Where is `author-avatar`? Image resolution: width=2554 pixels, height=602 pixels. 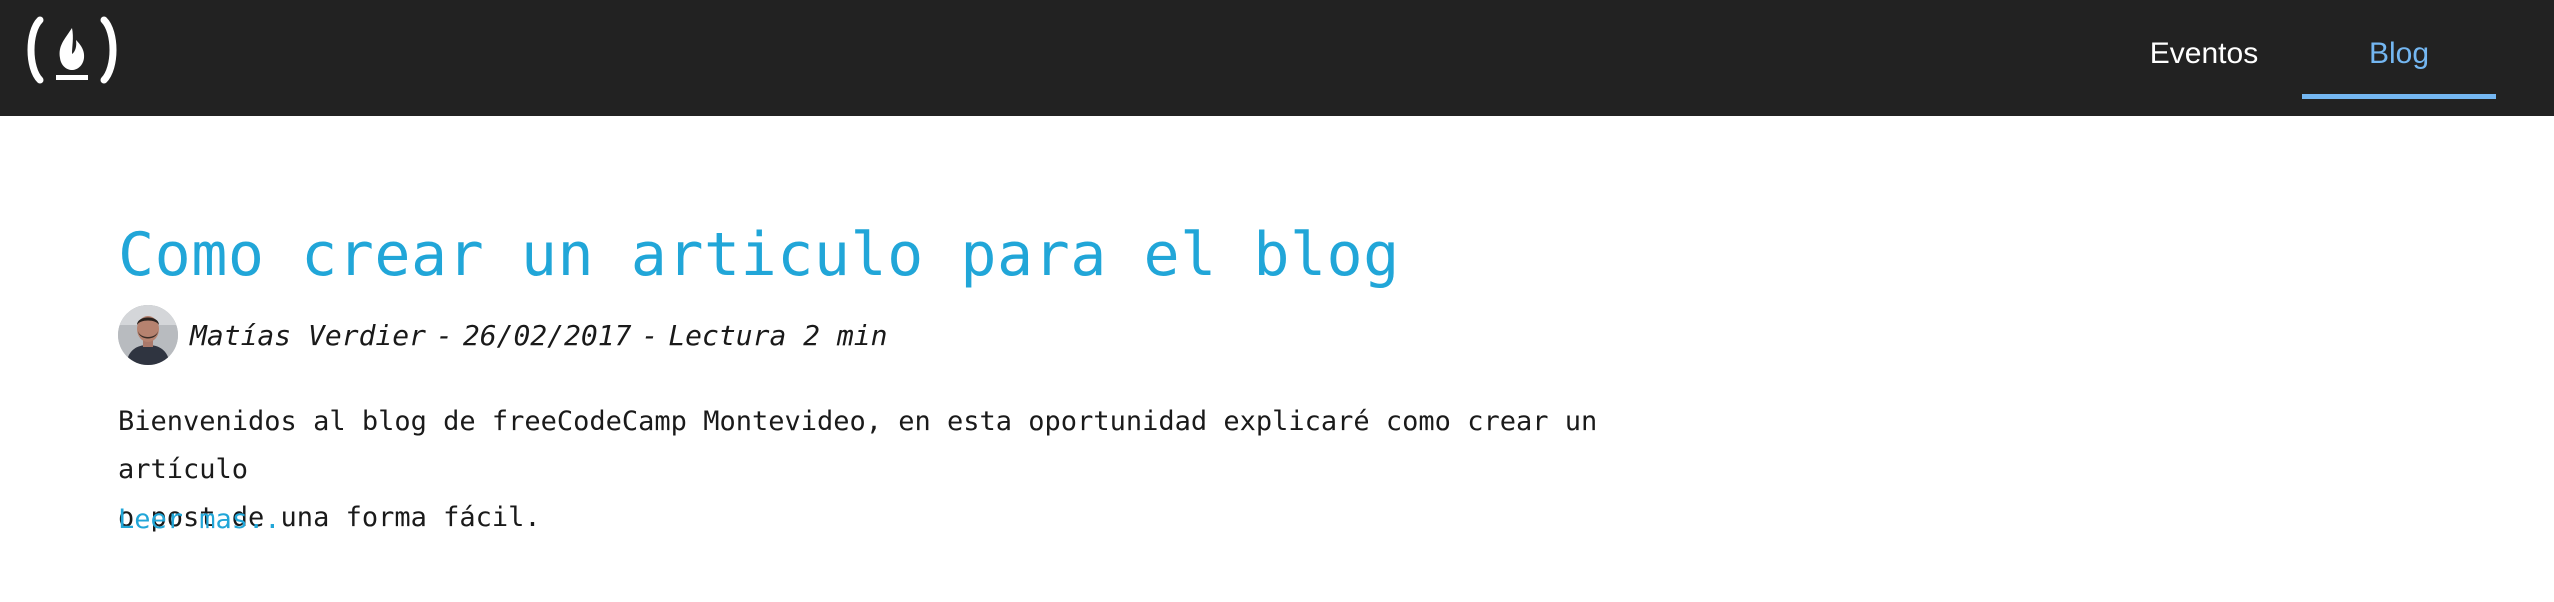 author-avatar is located at coordinates (148, 335).